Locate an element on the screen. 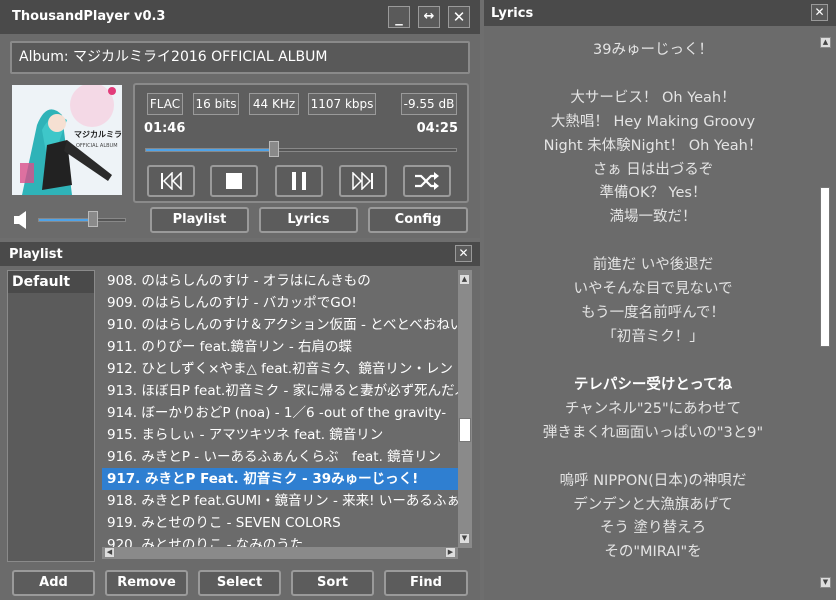 Image resolution: width=836 pixels, height=600 pixels. playlist-track-row: 911. のりぴー feat.鏡音リン - 右肩の蝶 is located at coordinates (280, 347).